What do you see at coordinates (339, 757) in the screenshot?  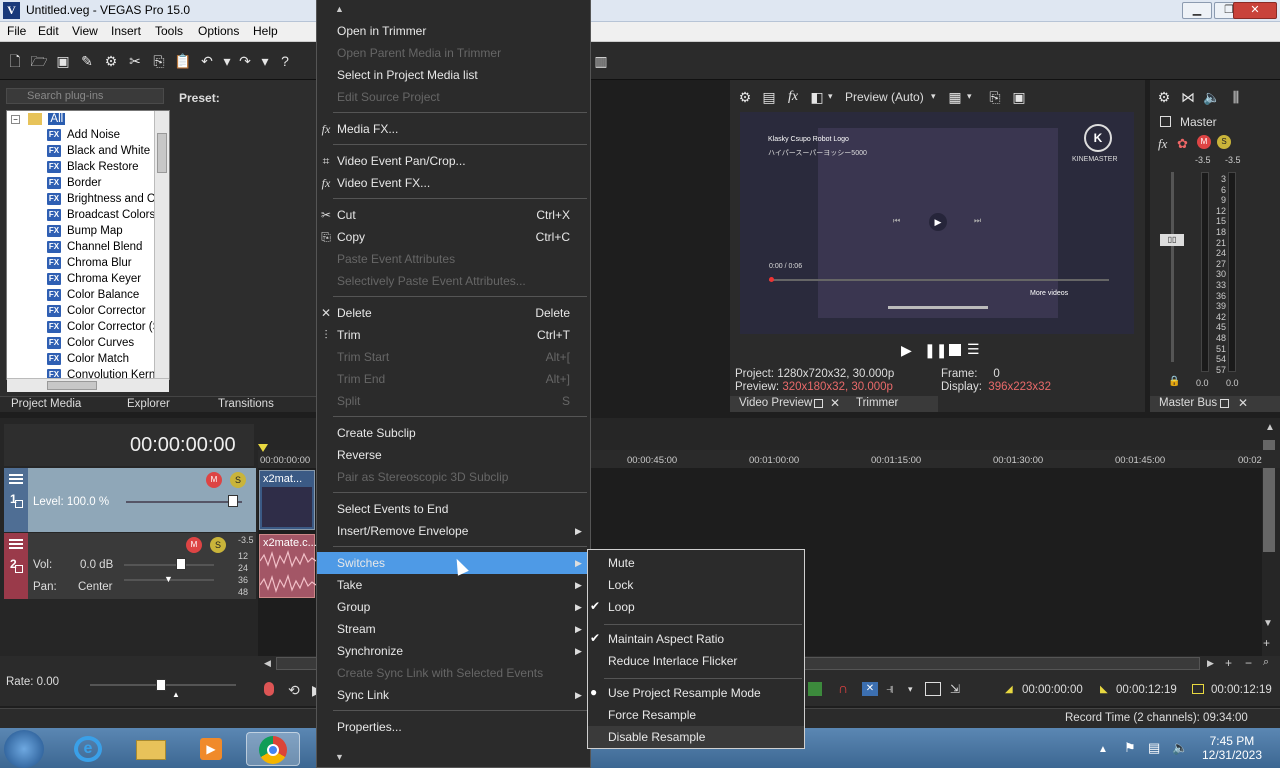 I see `menu-scroll-down-icon: ▼` at bounding box center [339, 757].